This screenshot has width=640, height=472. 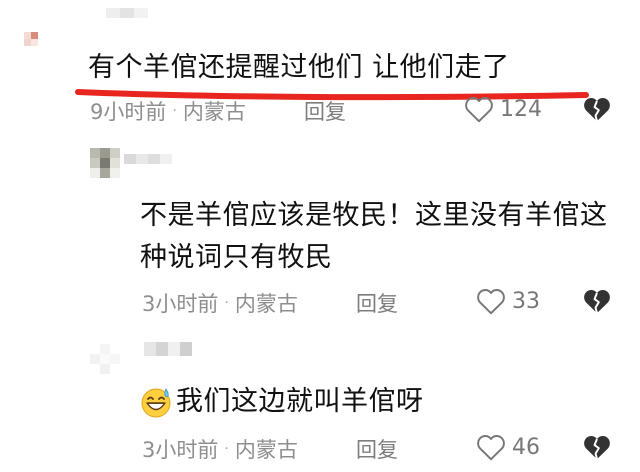 I want to click on comment-text-line-1: 不是羊倌应该是牧民！这里没有羊倌这, so click(x=374, y=215).